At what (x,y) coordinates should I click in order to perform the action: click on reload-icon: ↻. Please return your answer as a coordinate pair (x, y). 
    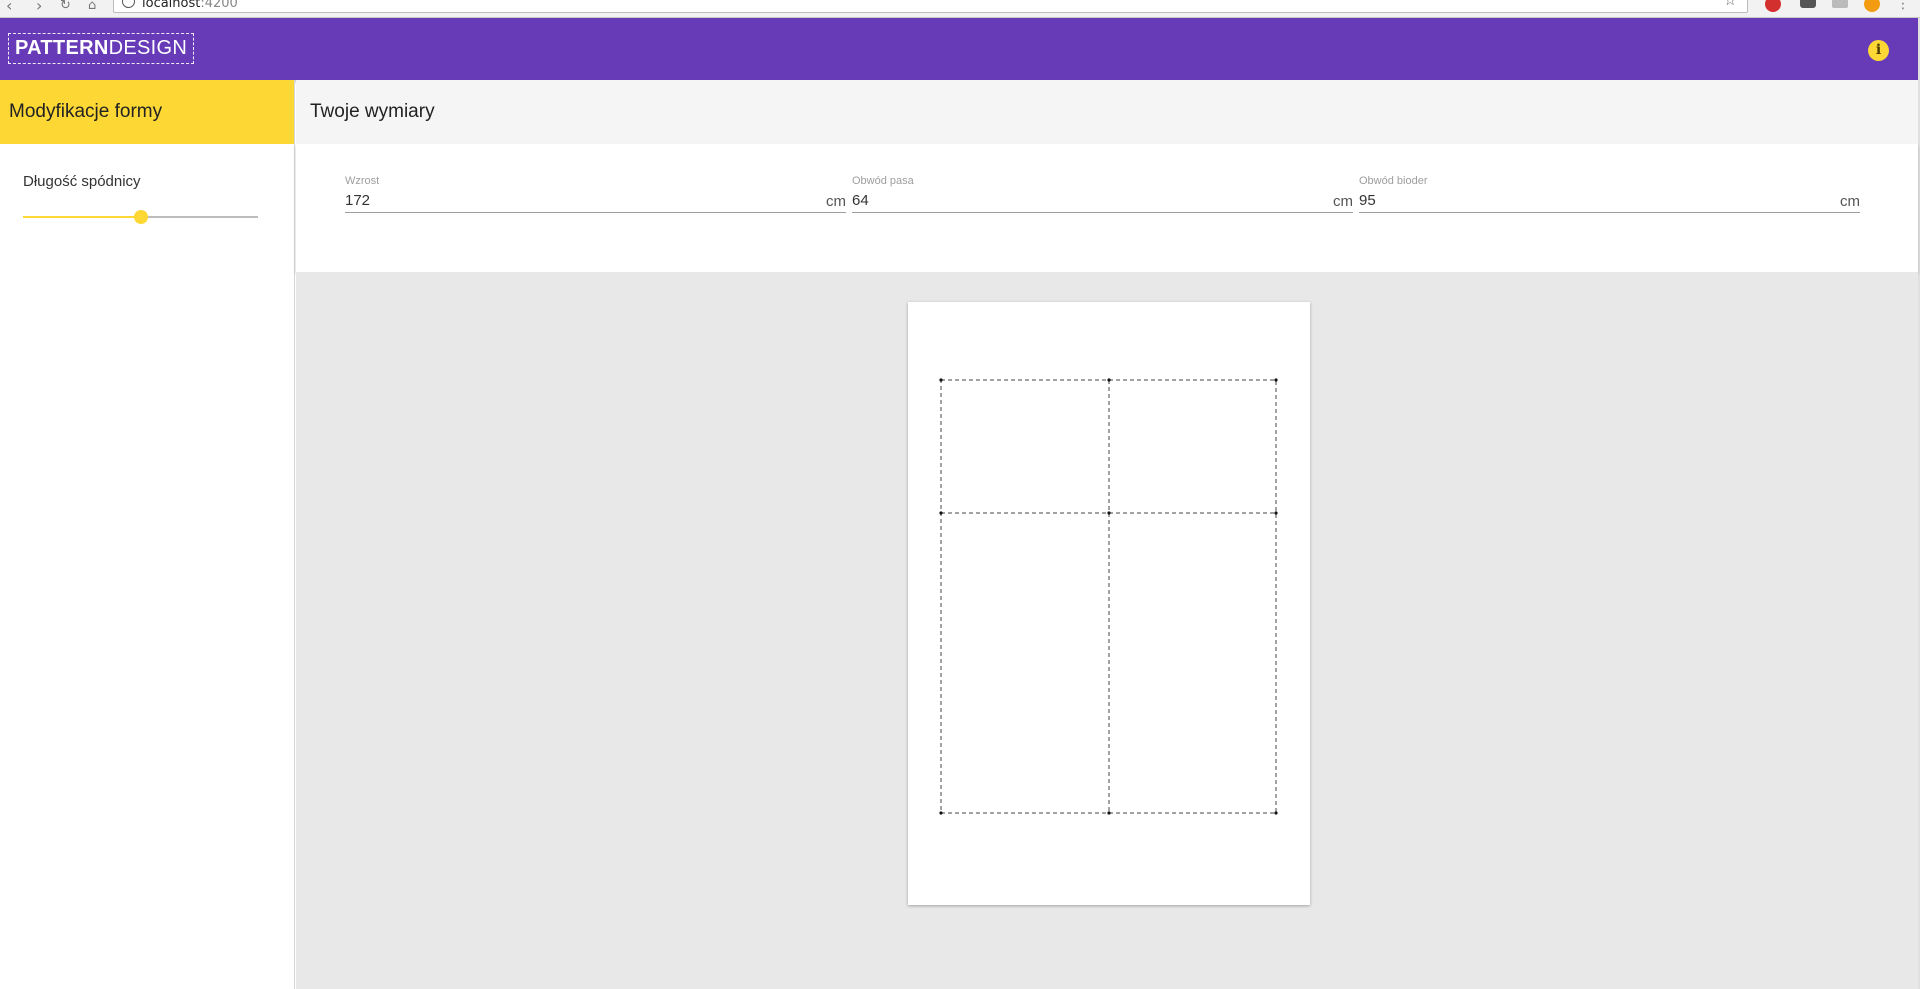
    Looking at the image, I should click on (65, 6).